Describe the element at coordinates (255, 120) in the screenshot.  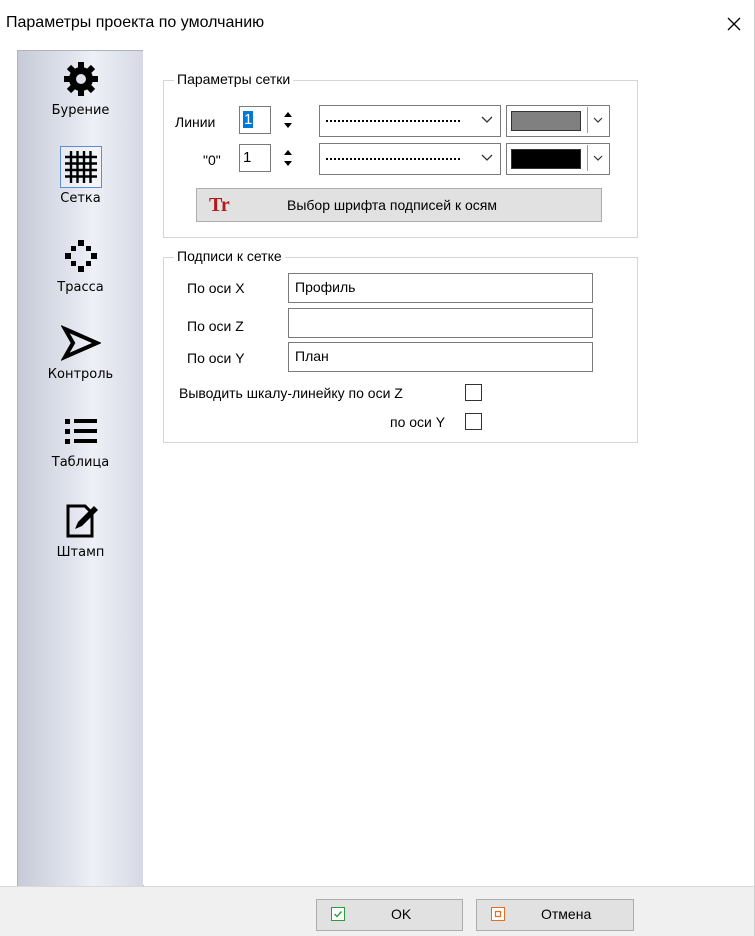
I see `lines-input: 1` at that location.